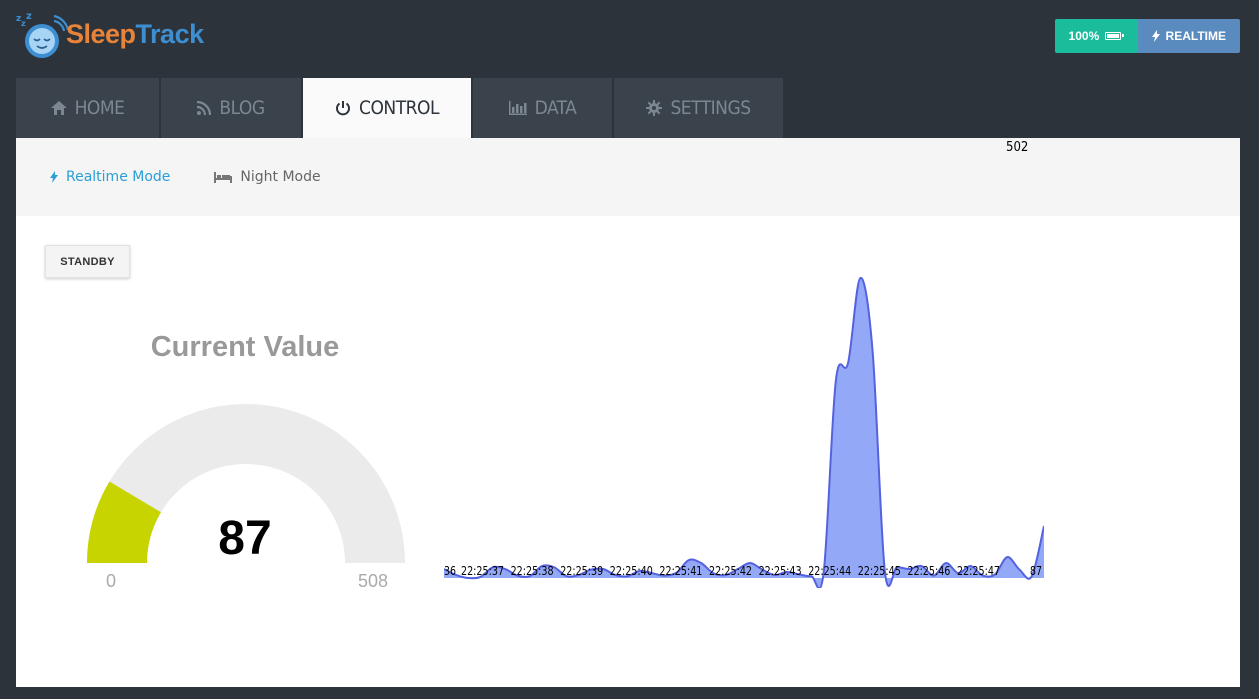 The width and height of the screenshot is (1259, 699). I want to click on chart-last-value-label: 87, so click(1036, 571).